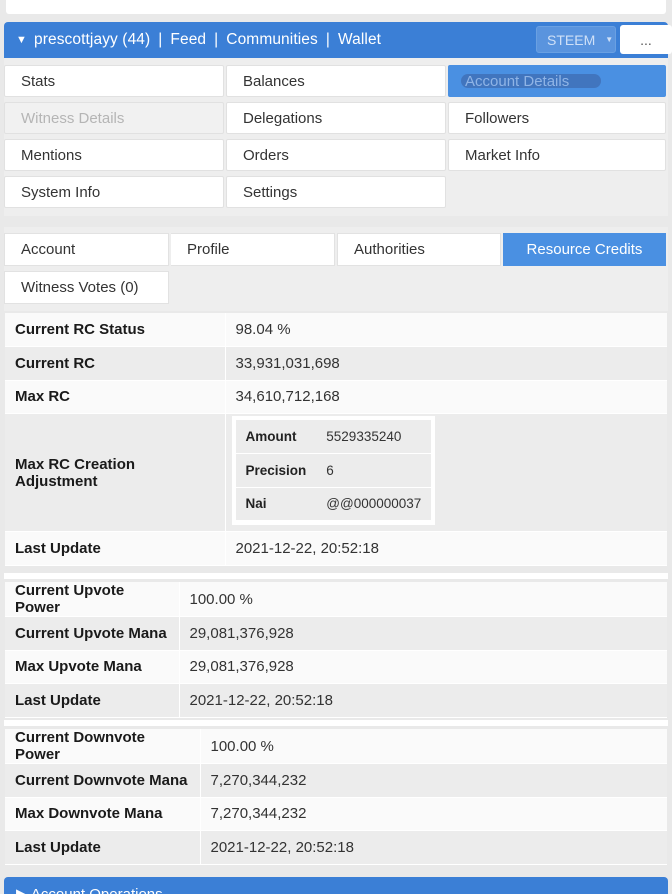  What do you see at coordinates (433, 780) in the screenshot?
I see `downvote-mana-value: 7,270,344,232` at bounding box center [433, 780].